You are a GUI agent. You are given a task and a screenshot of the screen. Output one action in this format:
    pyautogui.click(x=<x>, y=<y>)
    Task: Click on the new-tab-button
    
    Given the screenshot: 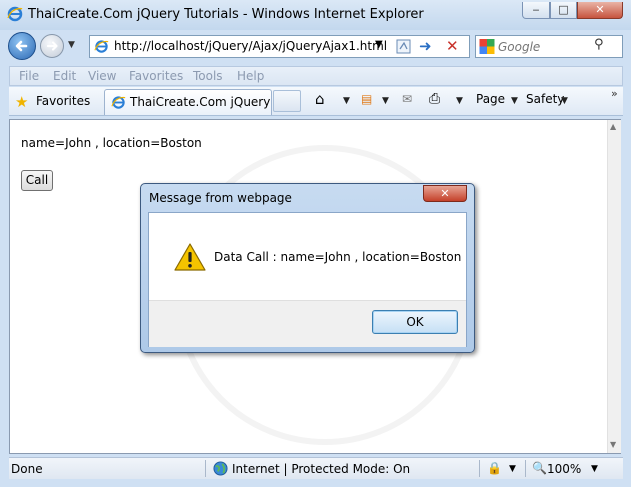 What is the action you would take?
    pyautogui.click(x=287, y=101)
    